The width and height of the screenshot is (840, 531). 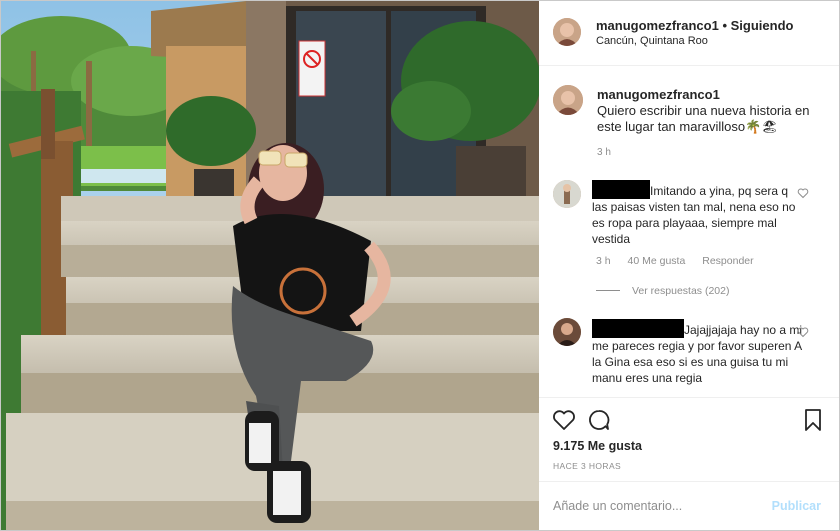 I want to click on caption-username: manugomezfranco1, so click(x=658, y=94).